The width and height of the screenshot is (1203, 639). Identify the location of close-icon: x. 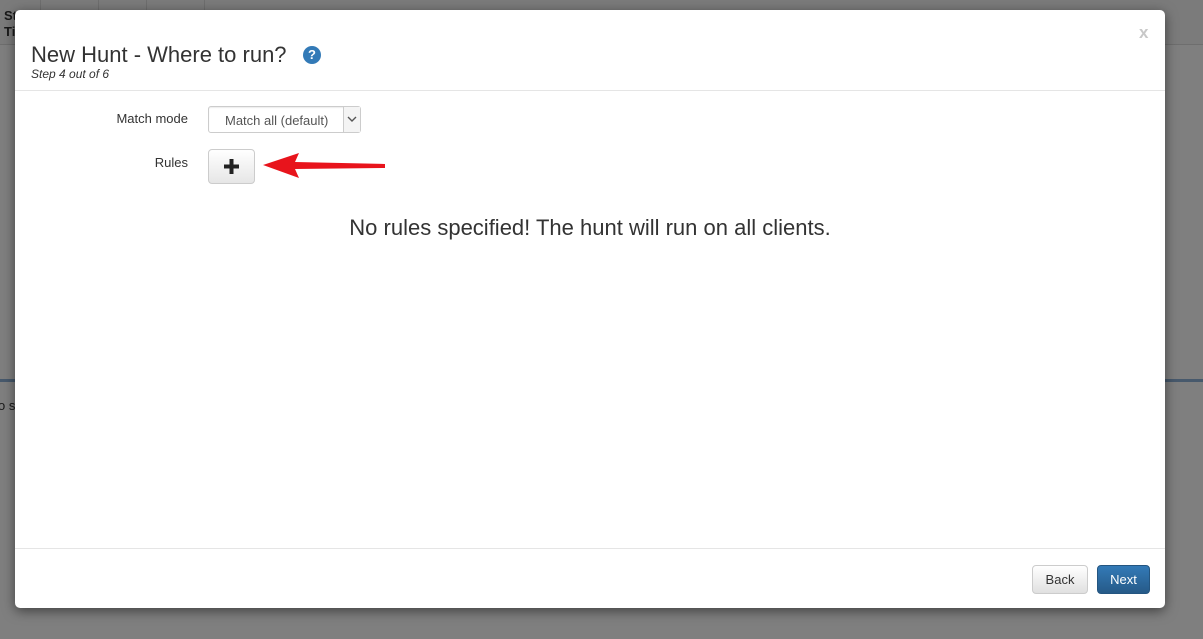
(1143, 33).